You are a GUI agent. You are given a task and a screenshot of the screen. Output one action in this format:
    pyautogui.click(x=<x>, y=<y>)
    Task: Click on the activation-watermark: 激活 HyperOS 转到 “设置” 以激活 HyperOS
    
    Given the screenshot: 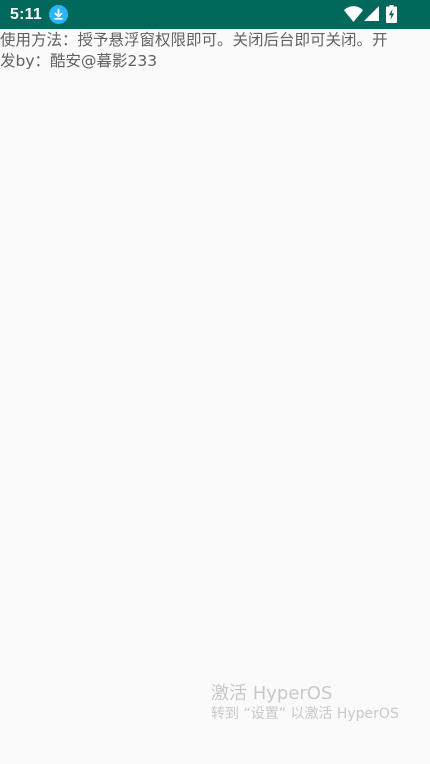 What is the action you would take?
    pyautogui.click(x=305, y=703)
    